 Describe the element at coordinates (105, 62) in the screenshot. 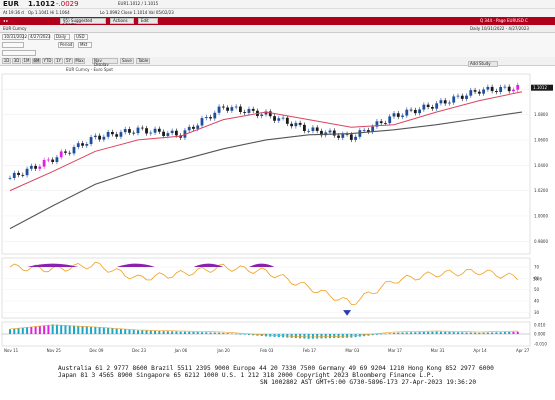

I see `nav-display-button: Nav Display` at that location.